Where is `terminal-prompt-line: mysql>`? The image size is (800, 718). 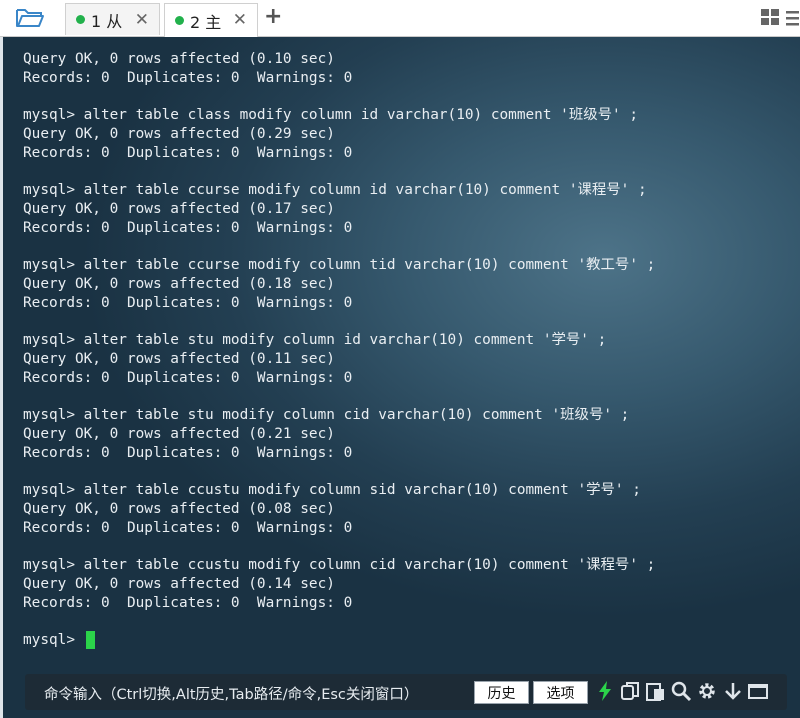 terminal-prompt-line: mysql> is located at coordinates (59, 639).